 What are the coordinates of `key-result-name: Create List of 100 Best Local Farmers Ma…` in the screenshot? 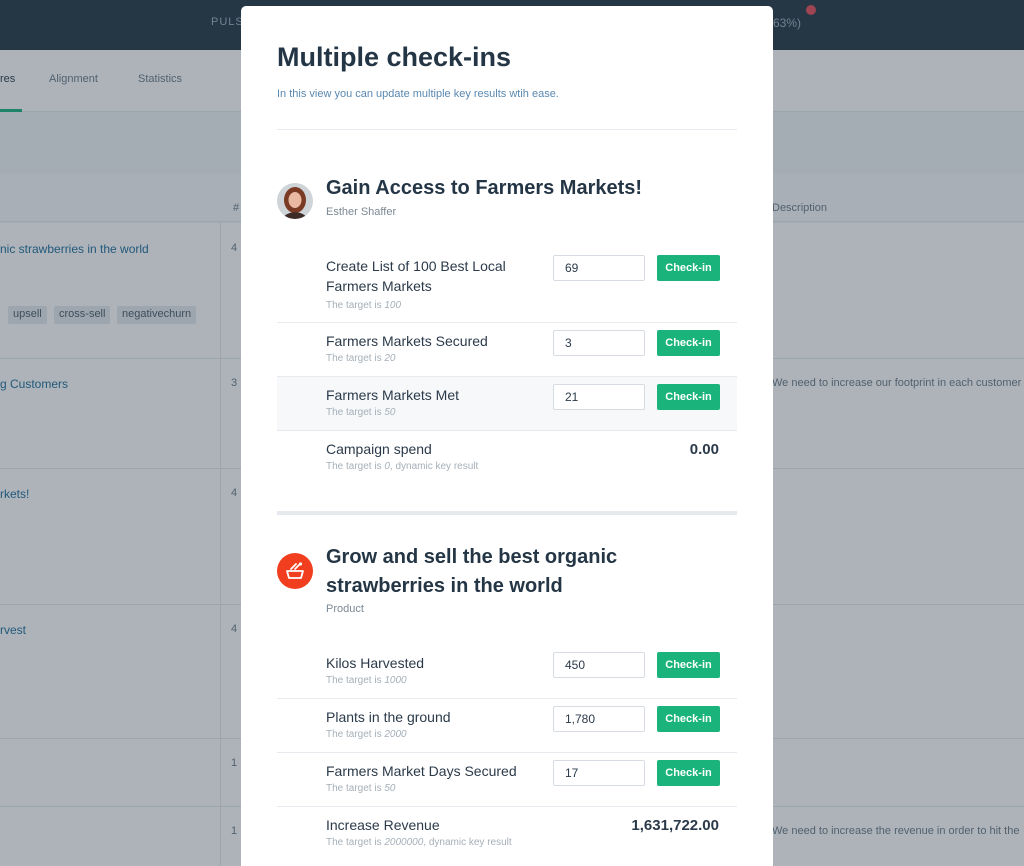 It's located at (416, 276).